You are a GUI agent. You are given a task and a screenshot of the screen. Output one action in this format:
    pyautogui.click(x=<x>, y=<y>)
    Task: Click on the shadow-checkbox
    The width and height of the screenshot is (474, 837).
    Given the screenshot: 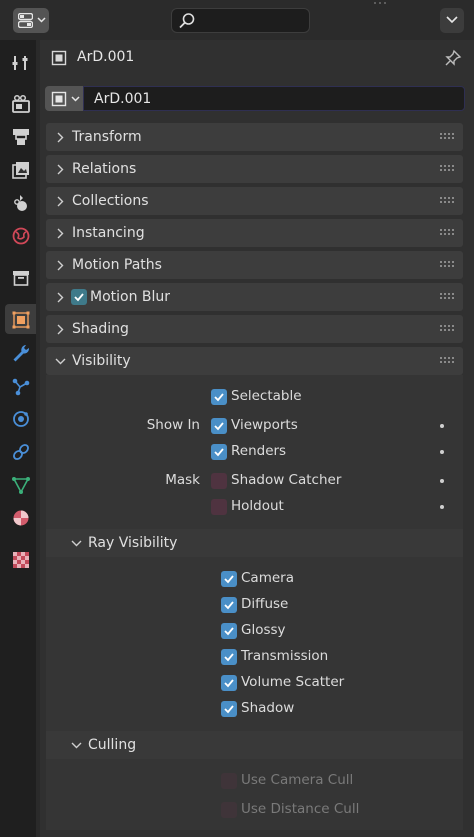 What is the action you would take?
    pyautogui.click(x=229, y=709)
    